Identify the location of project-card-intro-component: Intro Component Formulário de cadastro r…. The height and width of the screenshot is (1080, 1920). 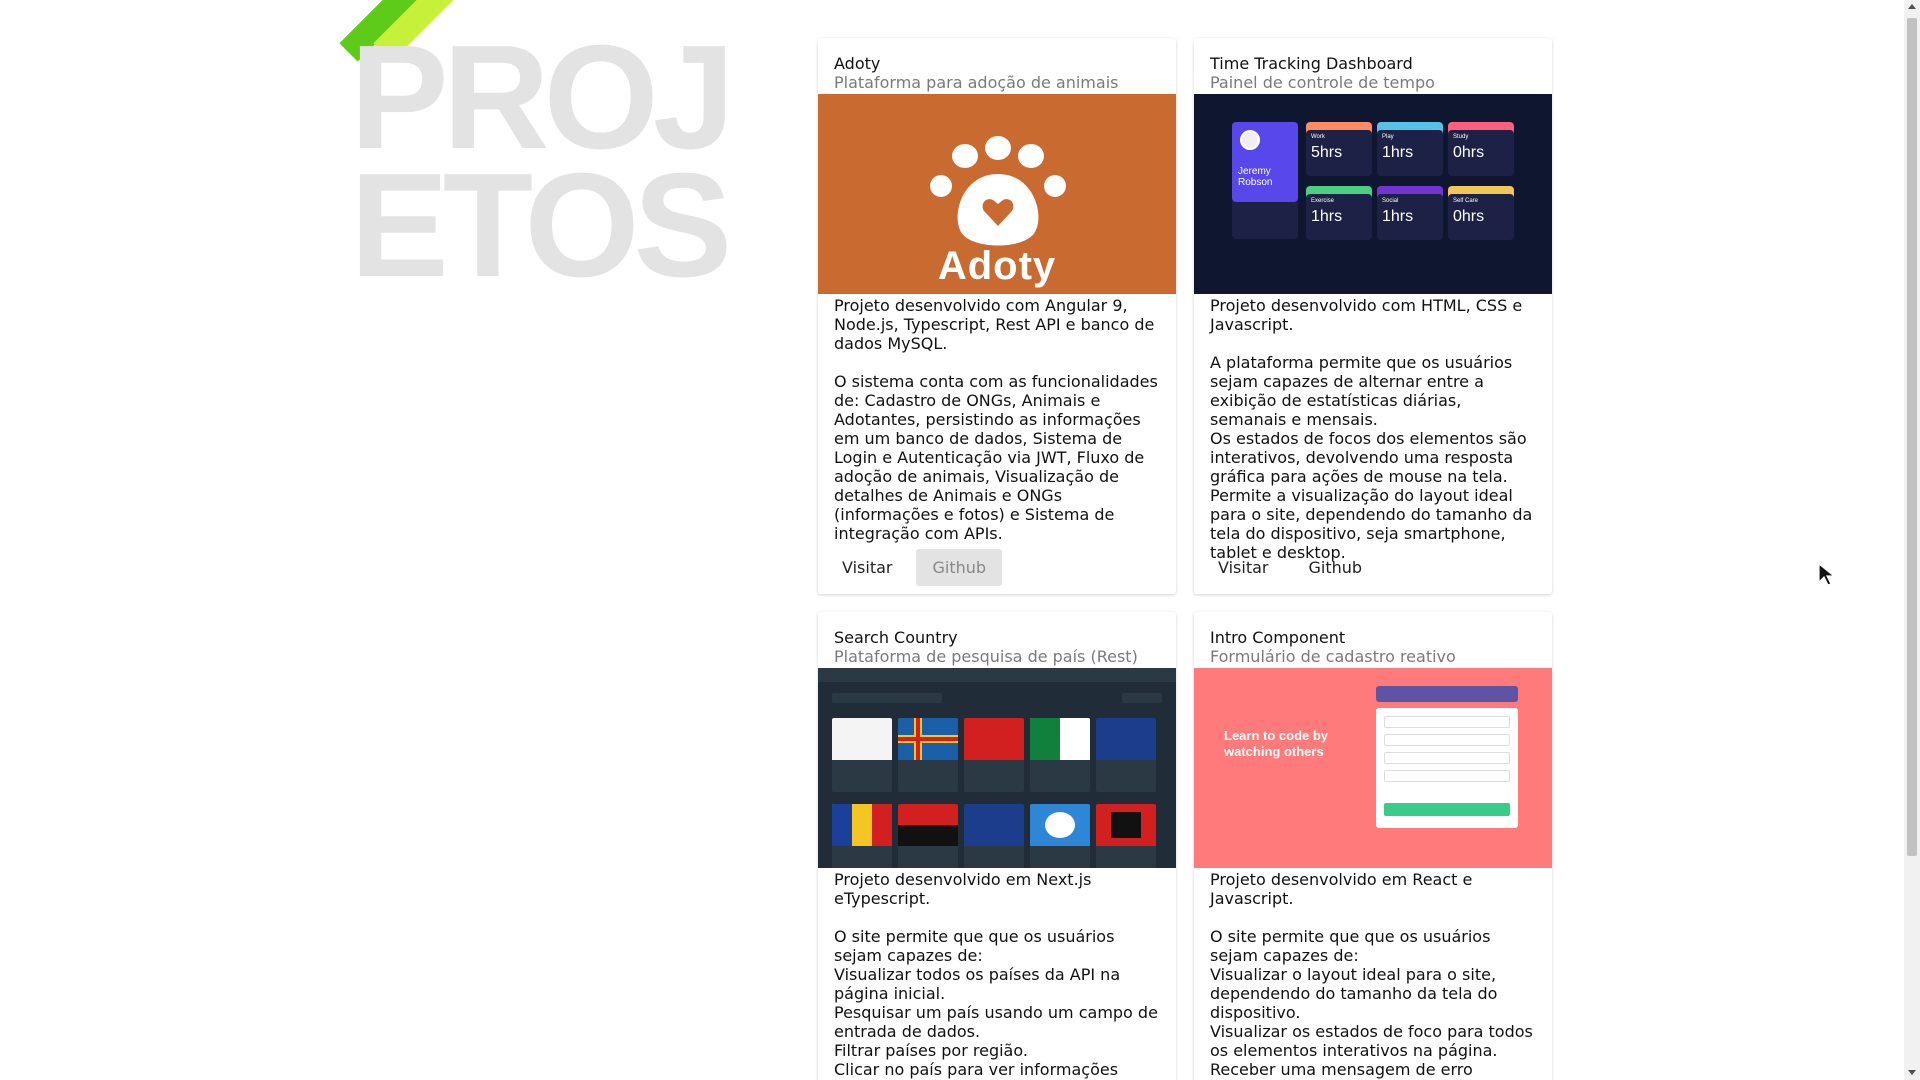
(1373, 846).